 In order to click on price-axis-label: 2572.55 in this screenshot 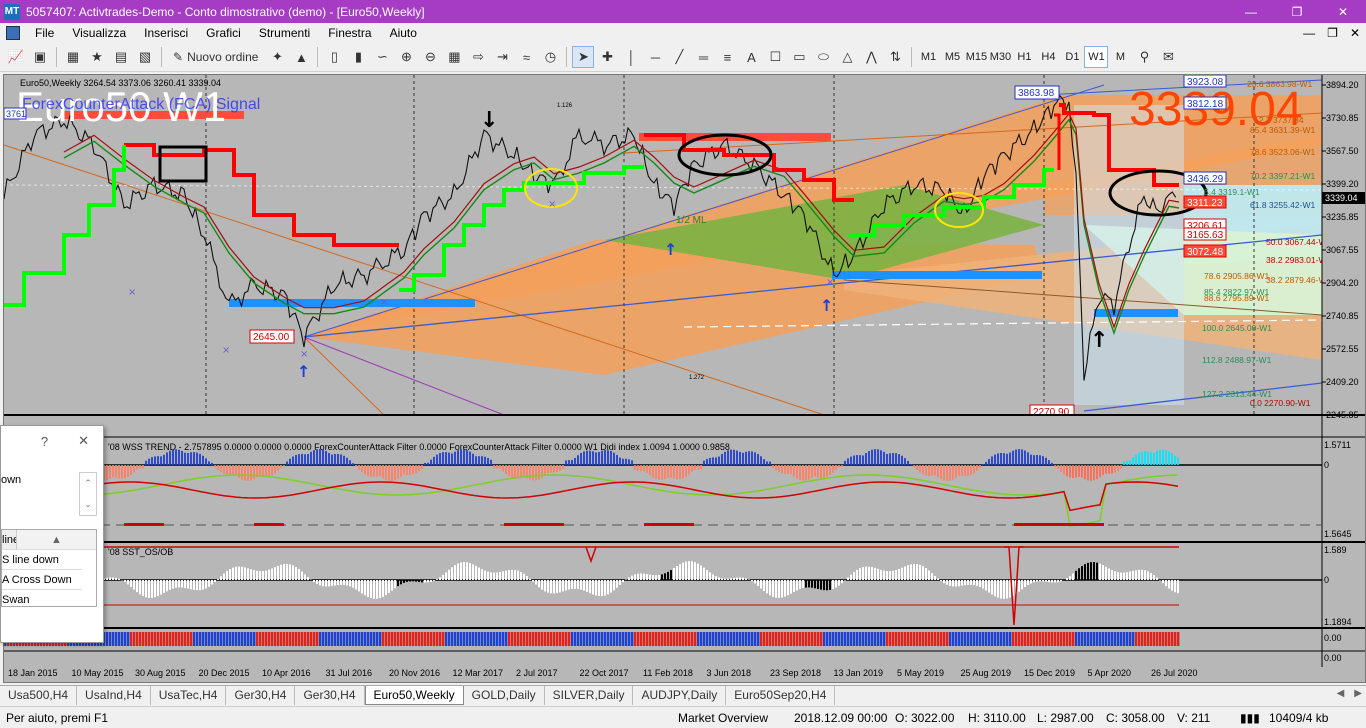, I will do `click(1342, 349)`.